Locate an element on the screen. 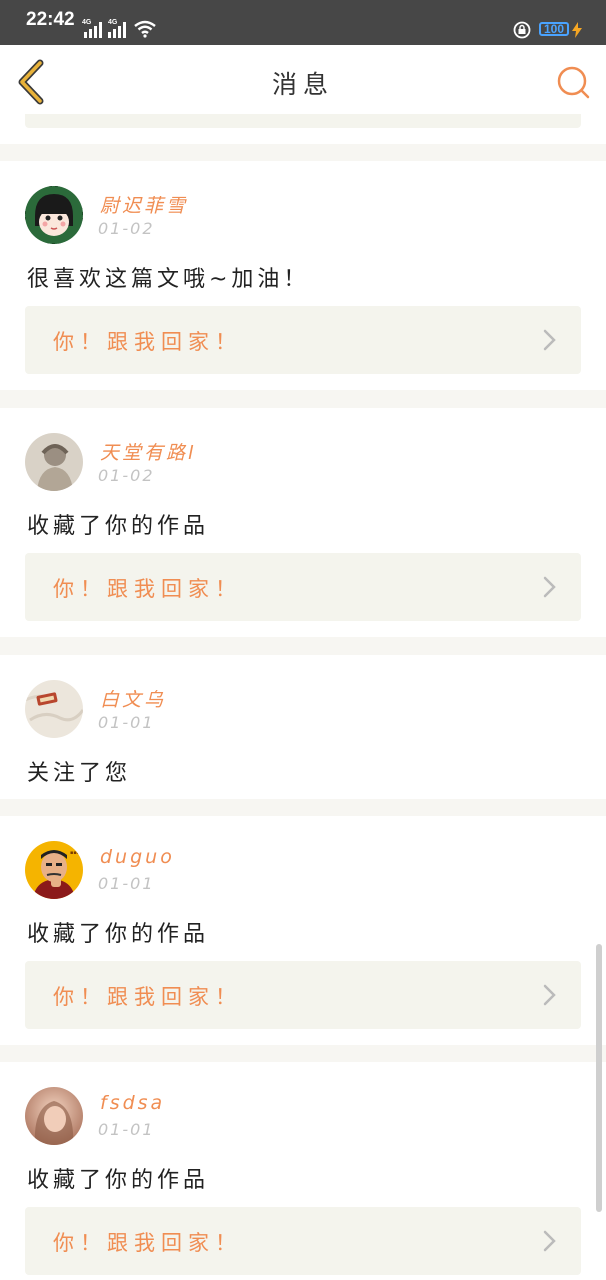  wifi-icon is located at coordinates (145, 29).